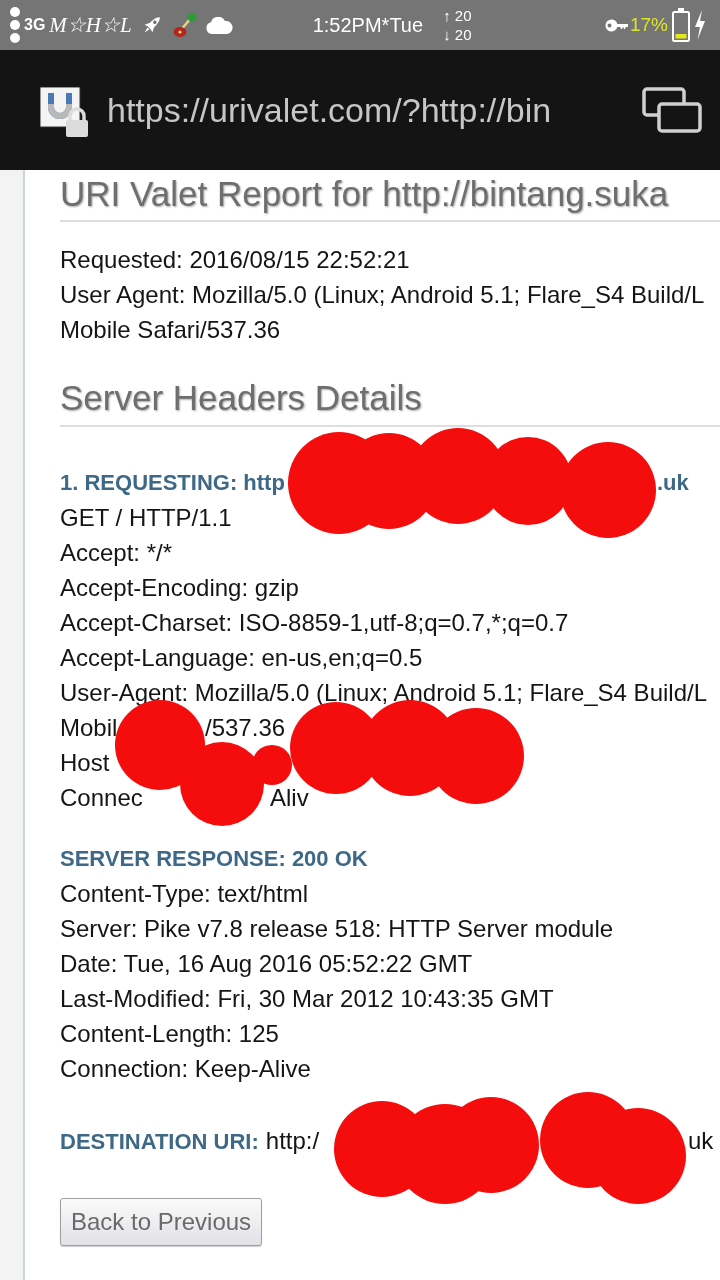 The width and height of the screenshot is (720, 1280). What do you see at coordinates (90, 25) in the screenshot?
I see `carrier-name: M☆H☆L` at bounding box center [90, 25].